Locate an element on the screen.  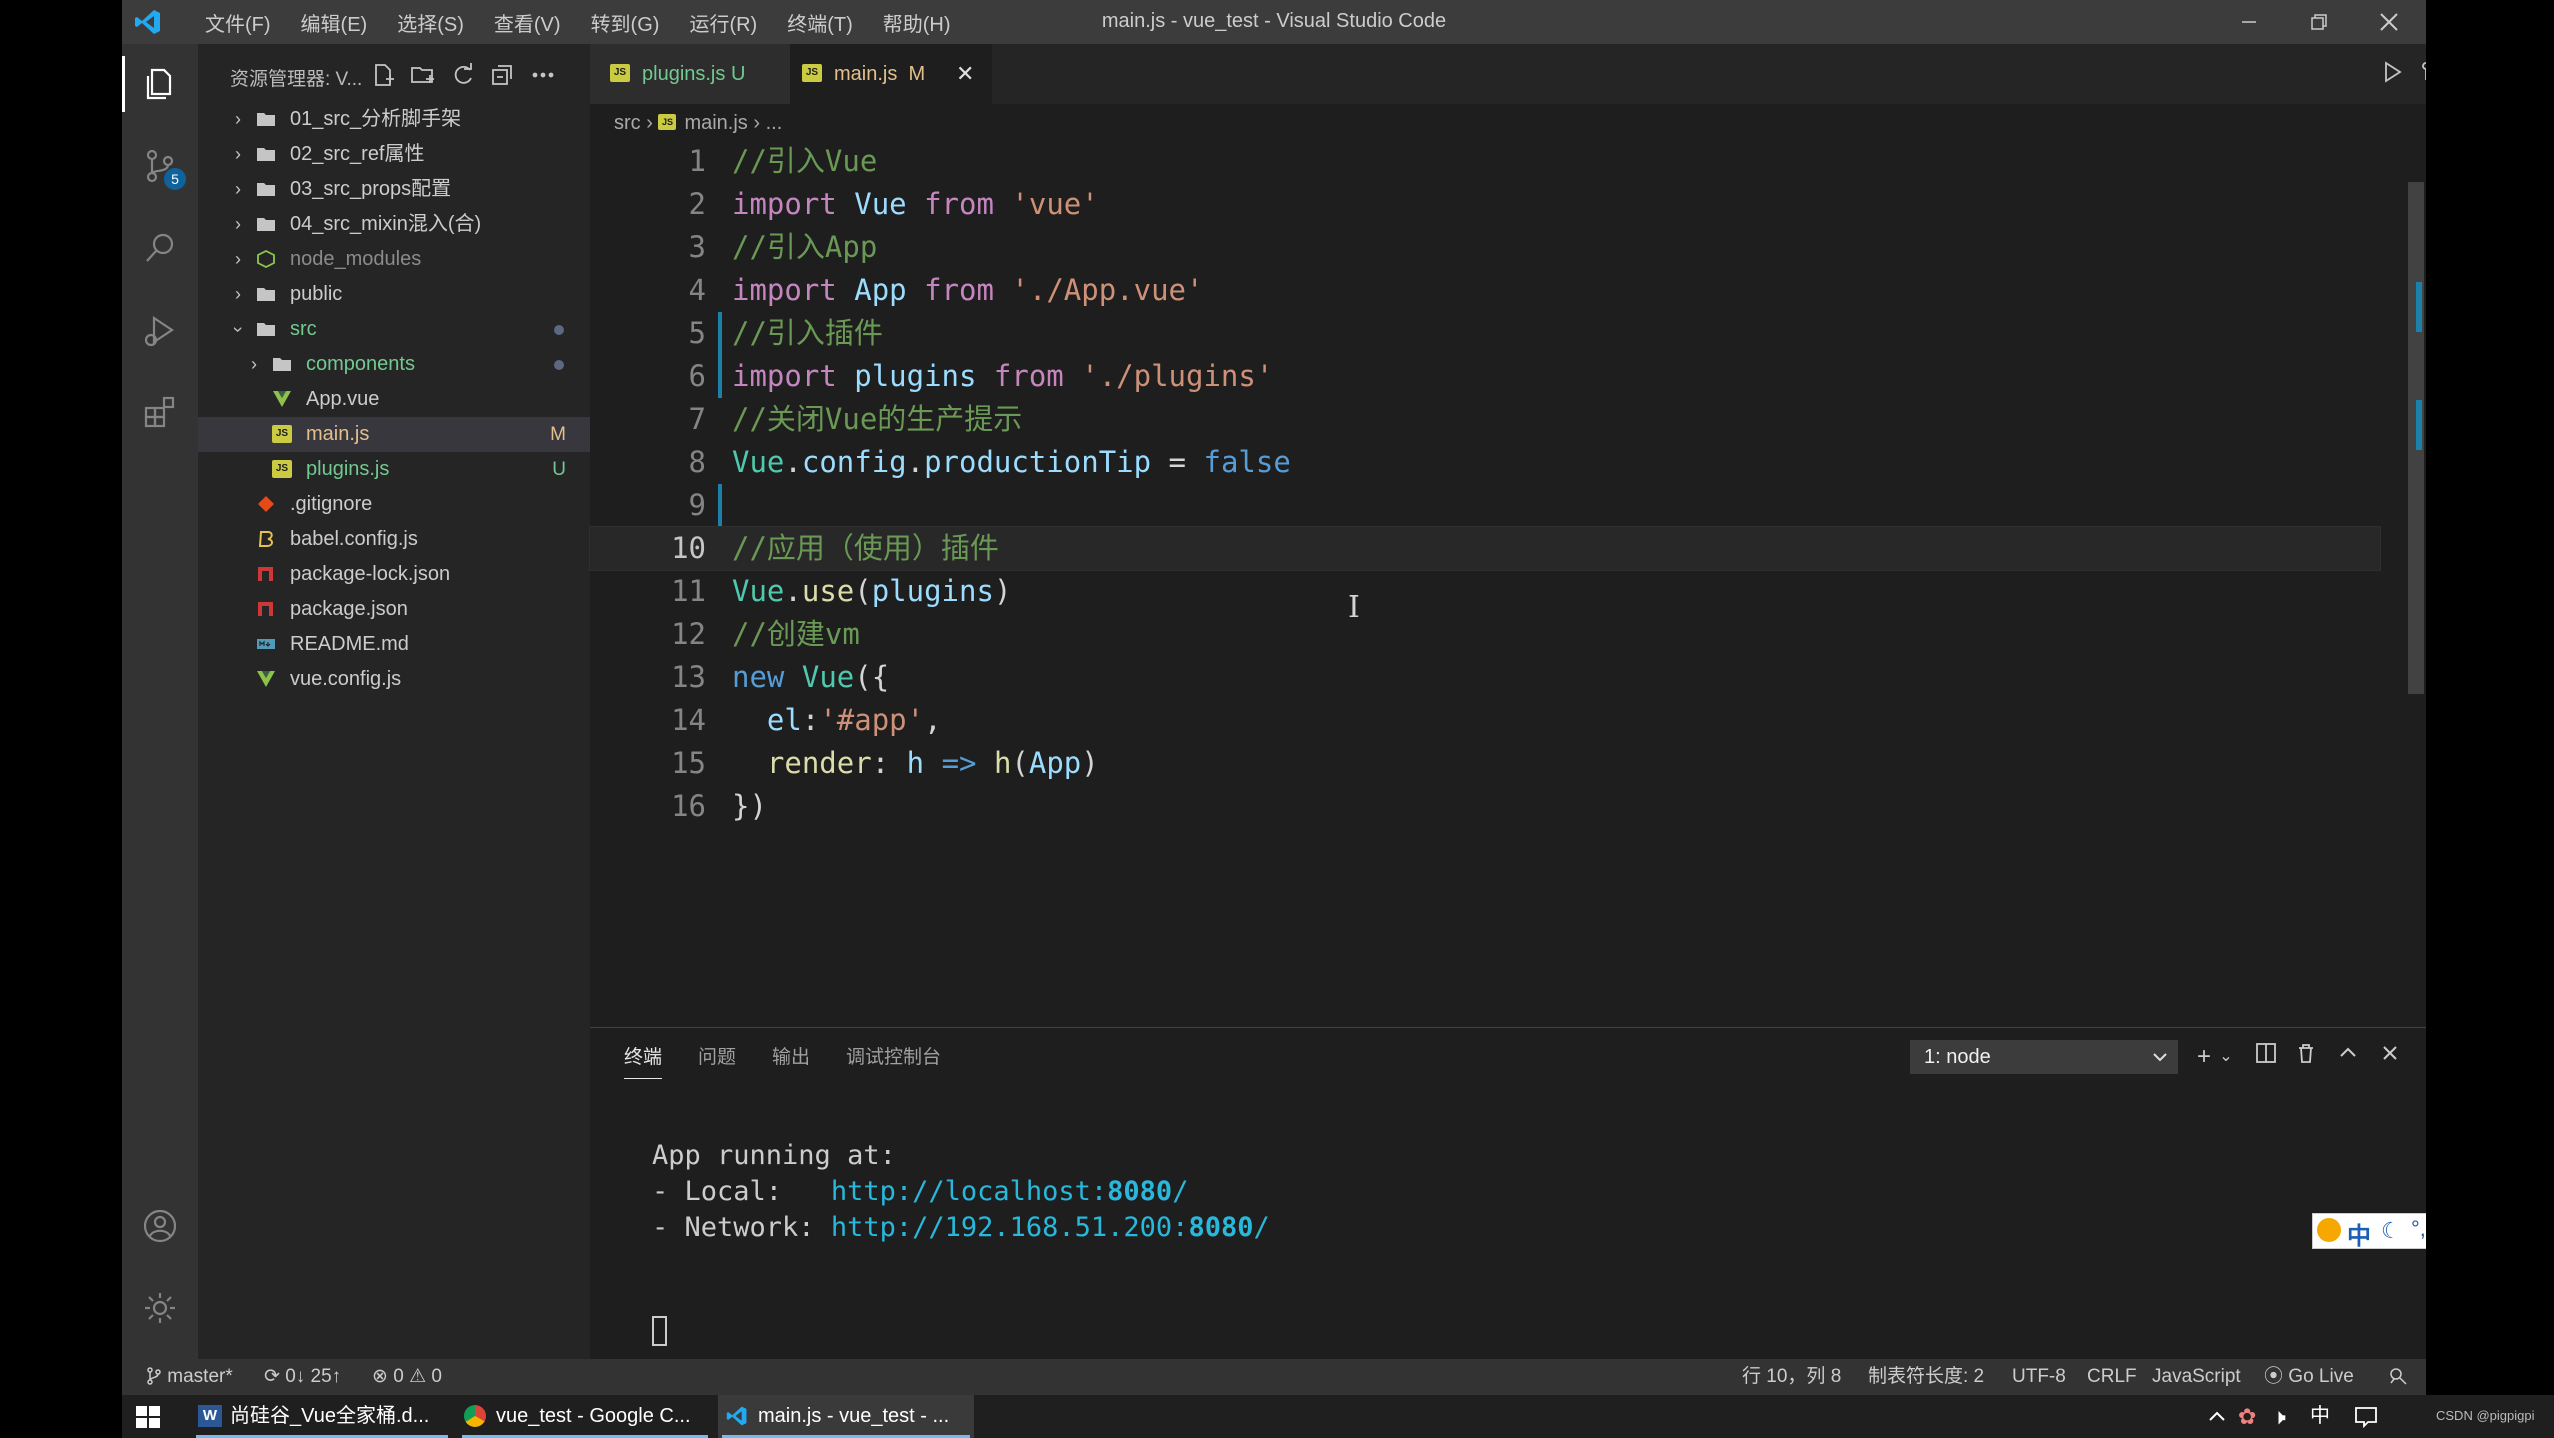
new-folder-button is located at coordinates (423, 75).